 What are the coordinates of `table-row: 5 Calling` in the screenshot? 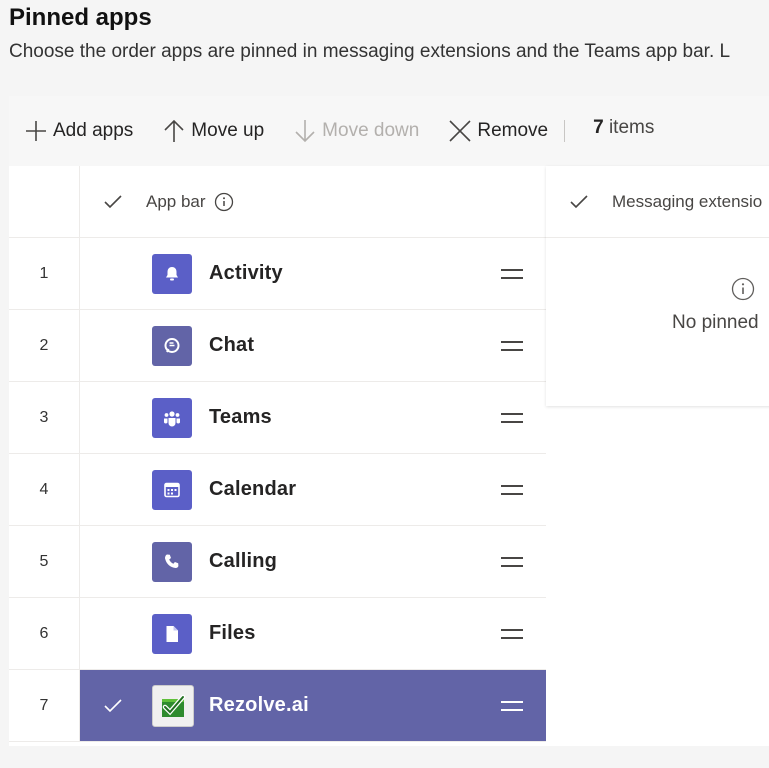 It's located at (277, 562).